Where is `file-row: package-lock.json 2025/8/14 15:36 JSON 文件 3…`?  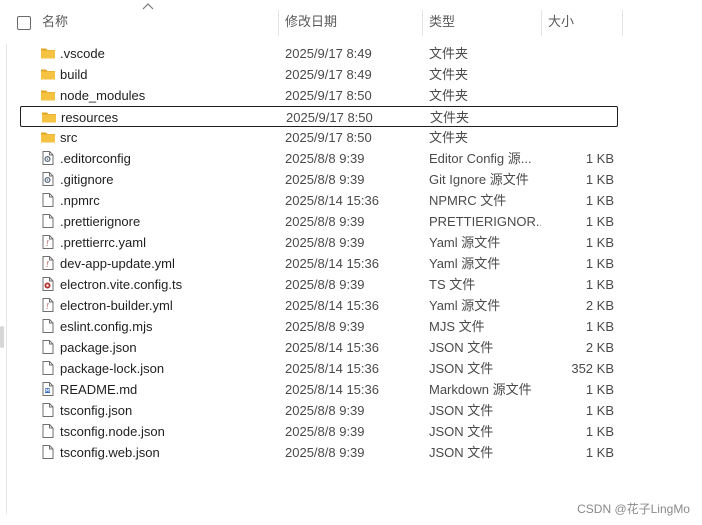 file-row: package-lock.json 2025/8/14 15:36 JSON 文件 3… is located at coordinates (319, 368).